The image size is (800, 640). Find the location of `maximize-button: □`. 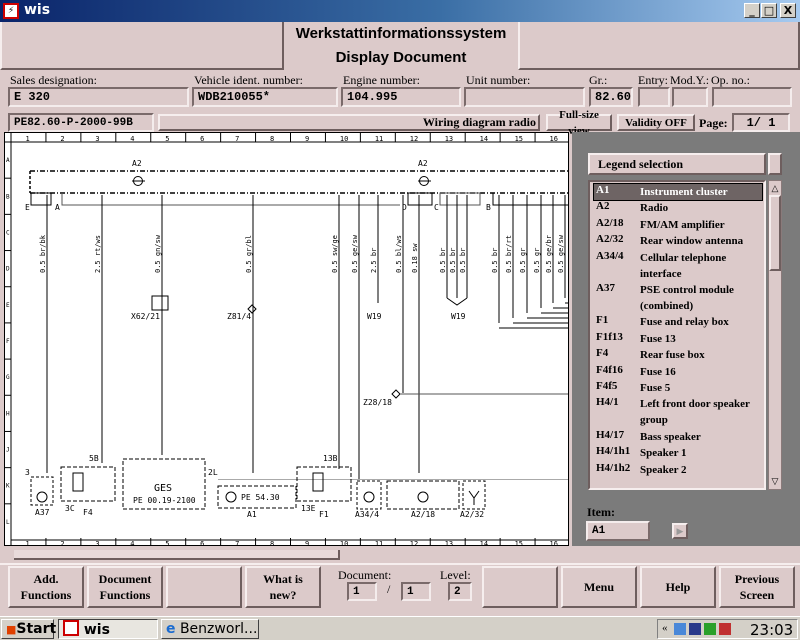

maximize-button: □ is located at coordinates (769, 10).